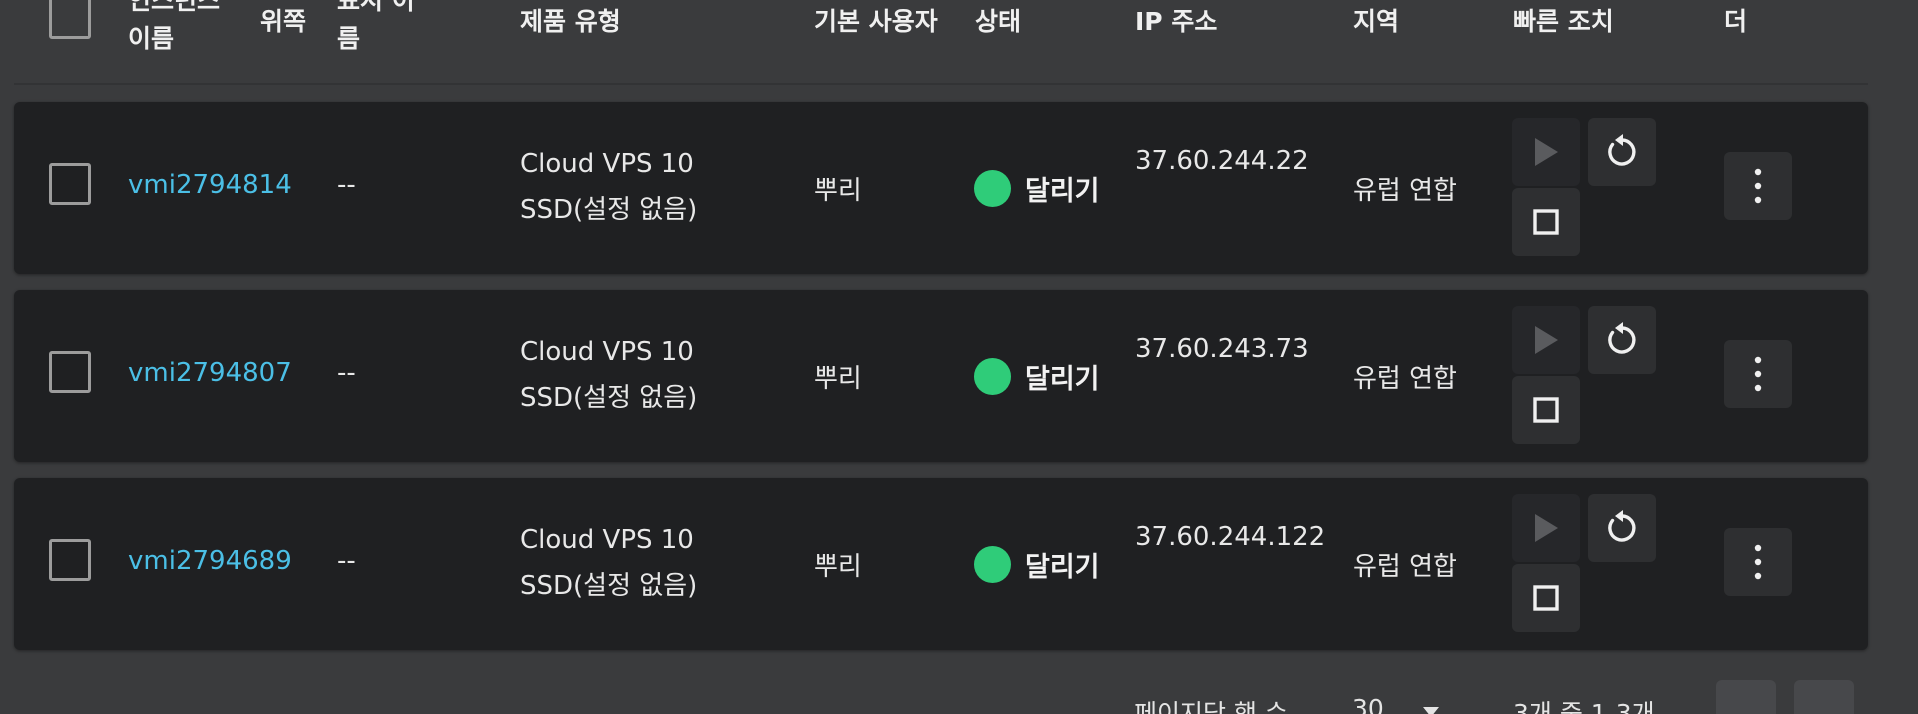 This screenshot has height=714, width=1918. What do you see at coordinates (1211, 706) in the screenshot?
I see `rows-per-page-label: 페이지당 행 수` at bounding box center [1211, 706].